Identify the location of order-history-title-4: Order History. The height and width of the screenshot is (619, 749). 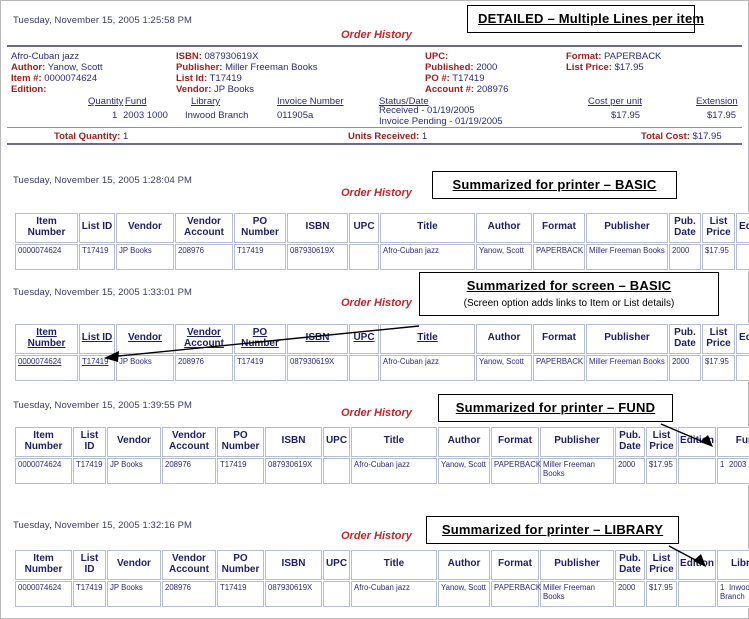
(376, 413).